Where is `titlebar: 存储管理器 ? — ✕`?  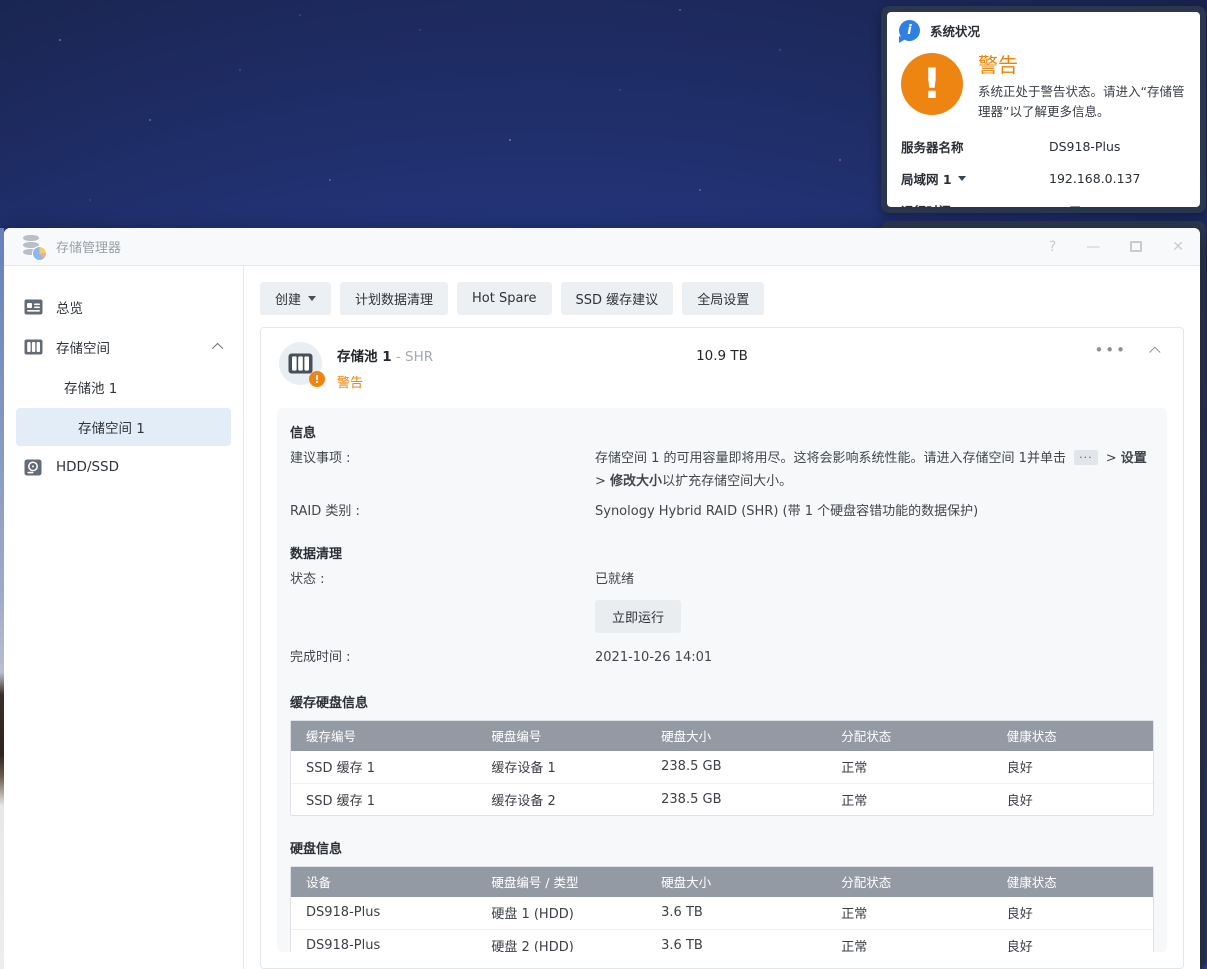
titlebar: 存储管理器 ? — ✕ is located at coordinates (602, 247).